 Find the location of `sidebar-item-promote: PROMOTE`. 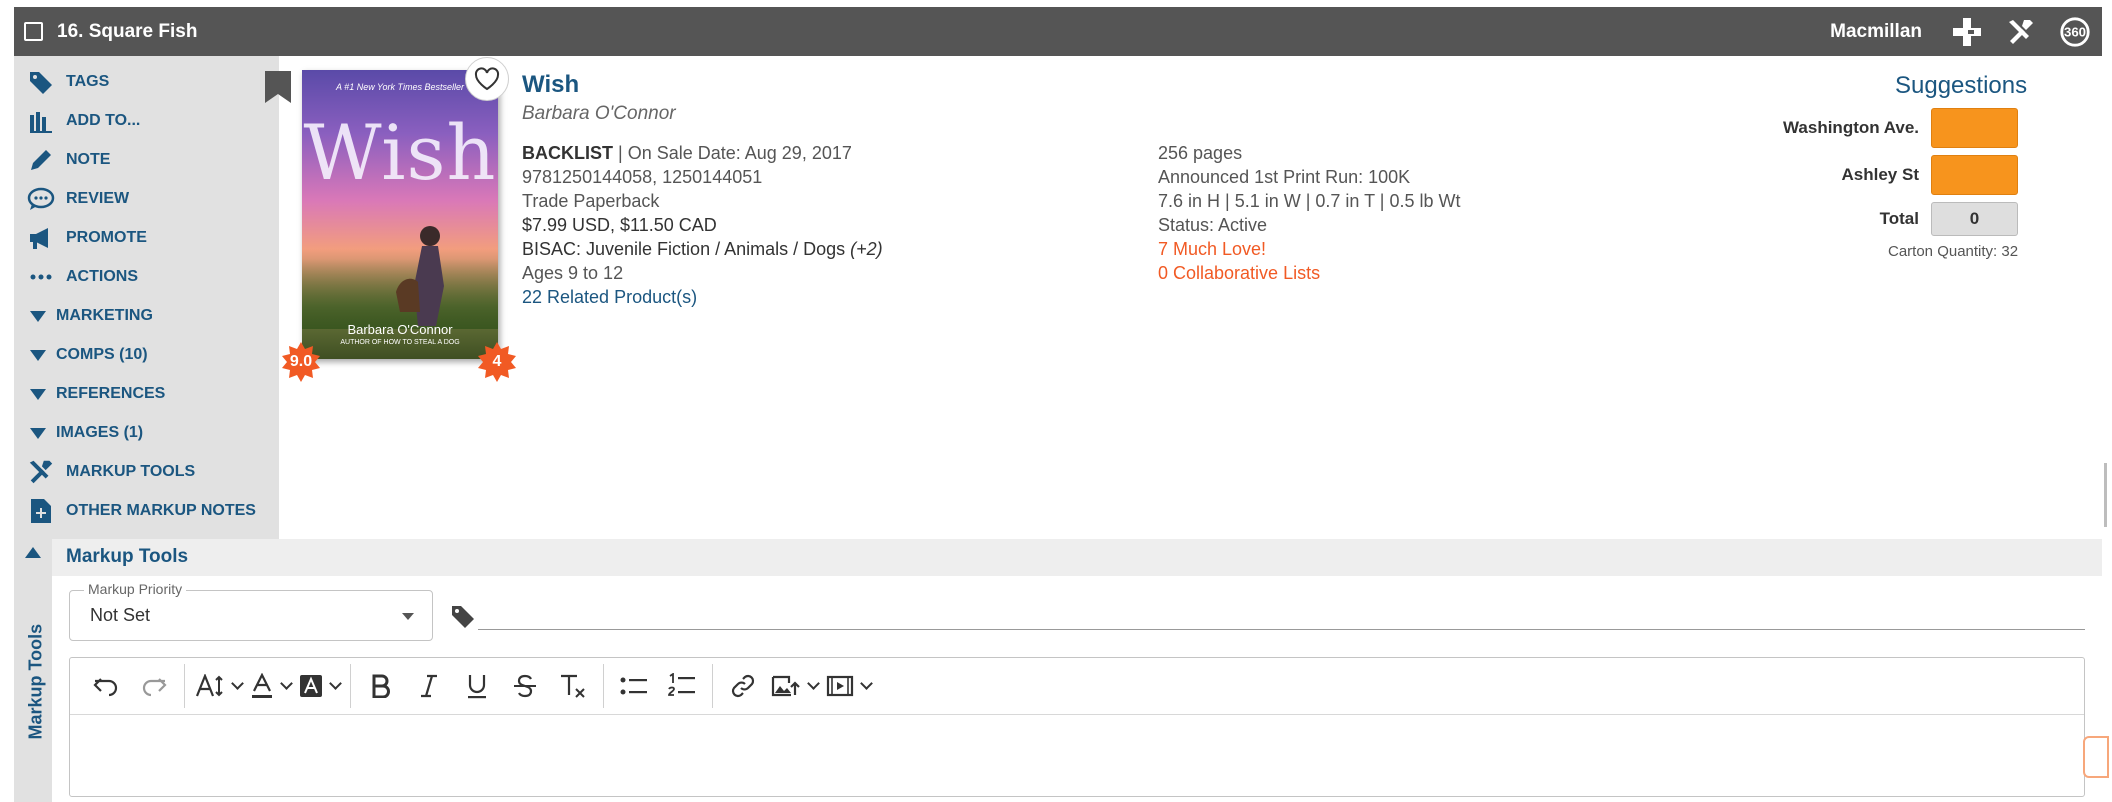

sidebar-item-promote: PROMOTE is located at coordinates (86, 238).